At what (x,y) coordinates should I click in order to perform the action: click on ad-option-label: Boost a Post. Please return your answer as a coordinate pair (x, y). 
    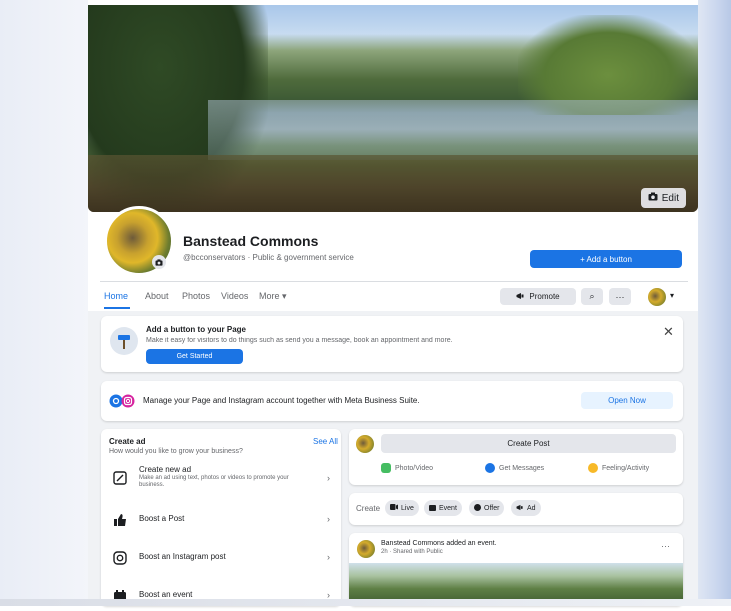
    Looking at the image, I should click on (162, 518).